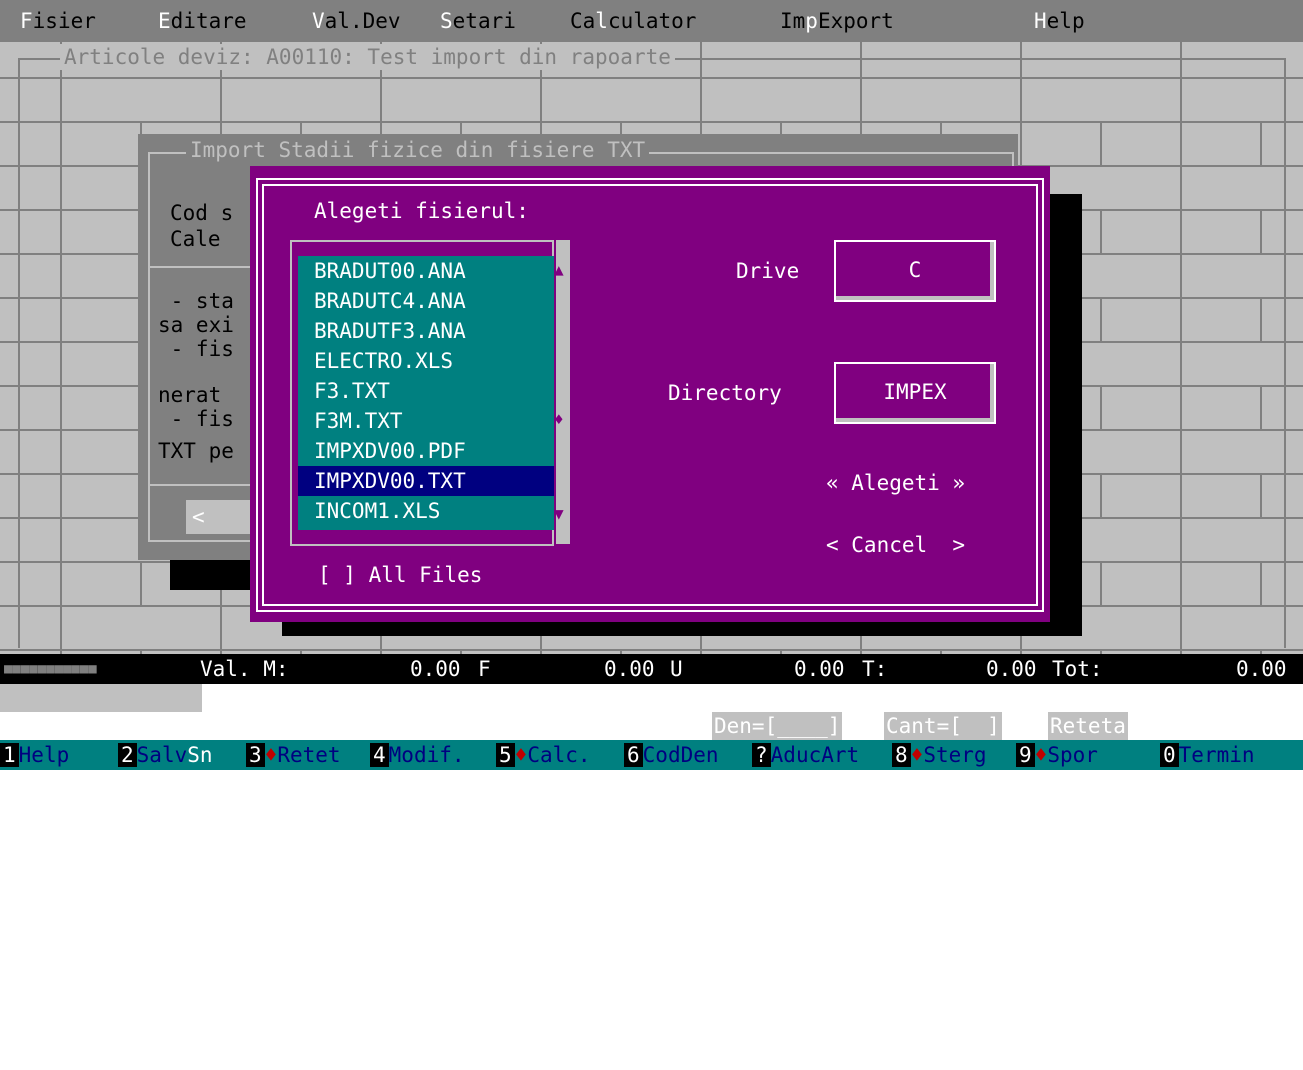 The image size is (1303, 1070). I want to click on import-line: Cale, so click(195, 239).